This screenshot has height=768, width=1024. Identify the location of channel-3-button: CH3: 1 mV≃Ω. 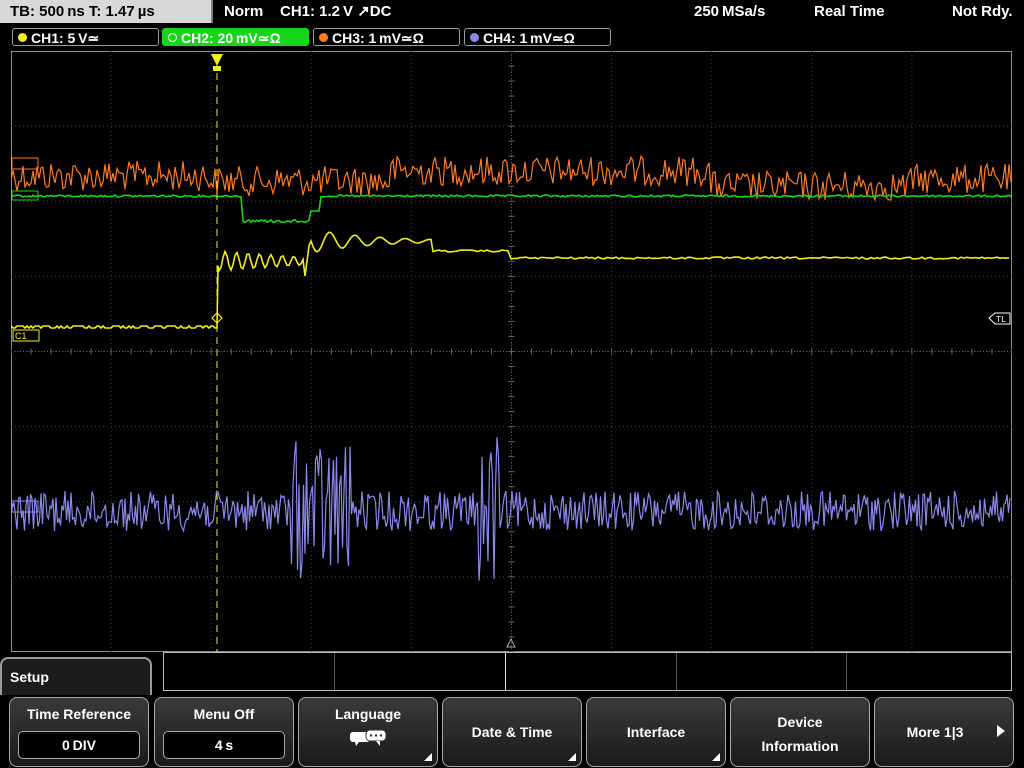
(386, 37).